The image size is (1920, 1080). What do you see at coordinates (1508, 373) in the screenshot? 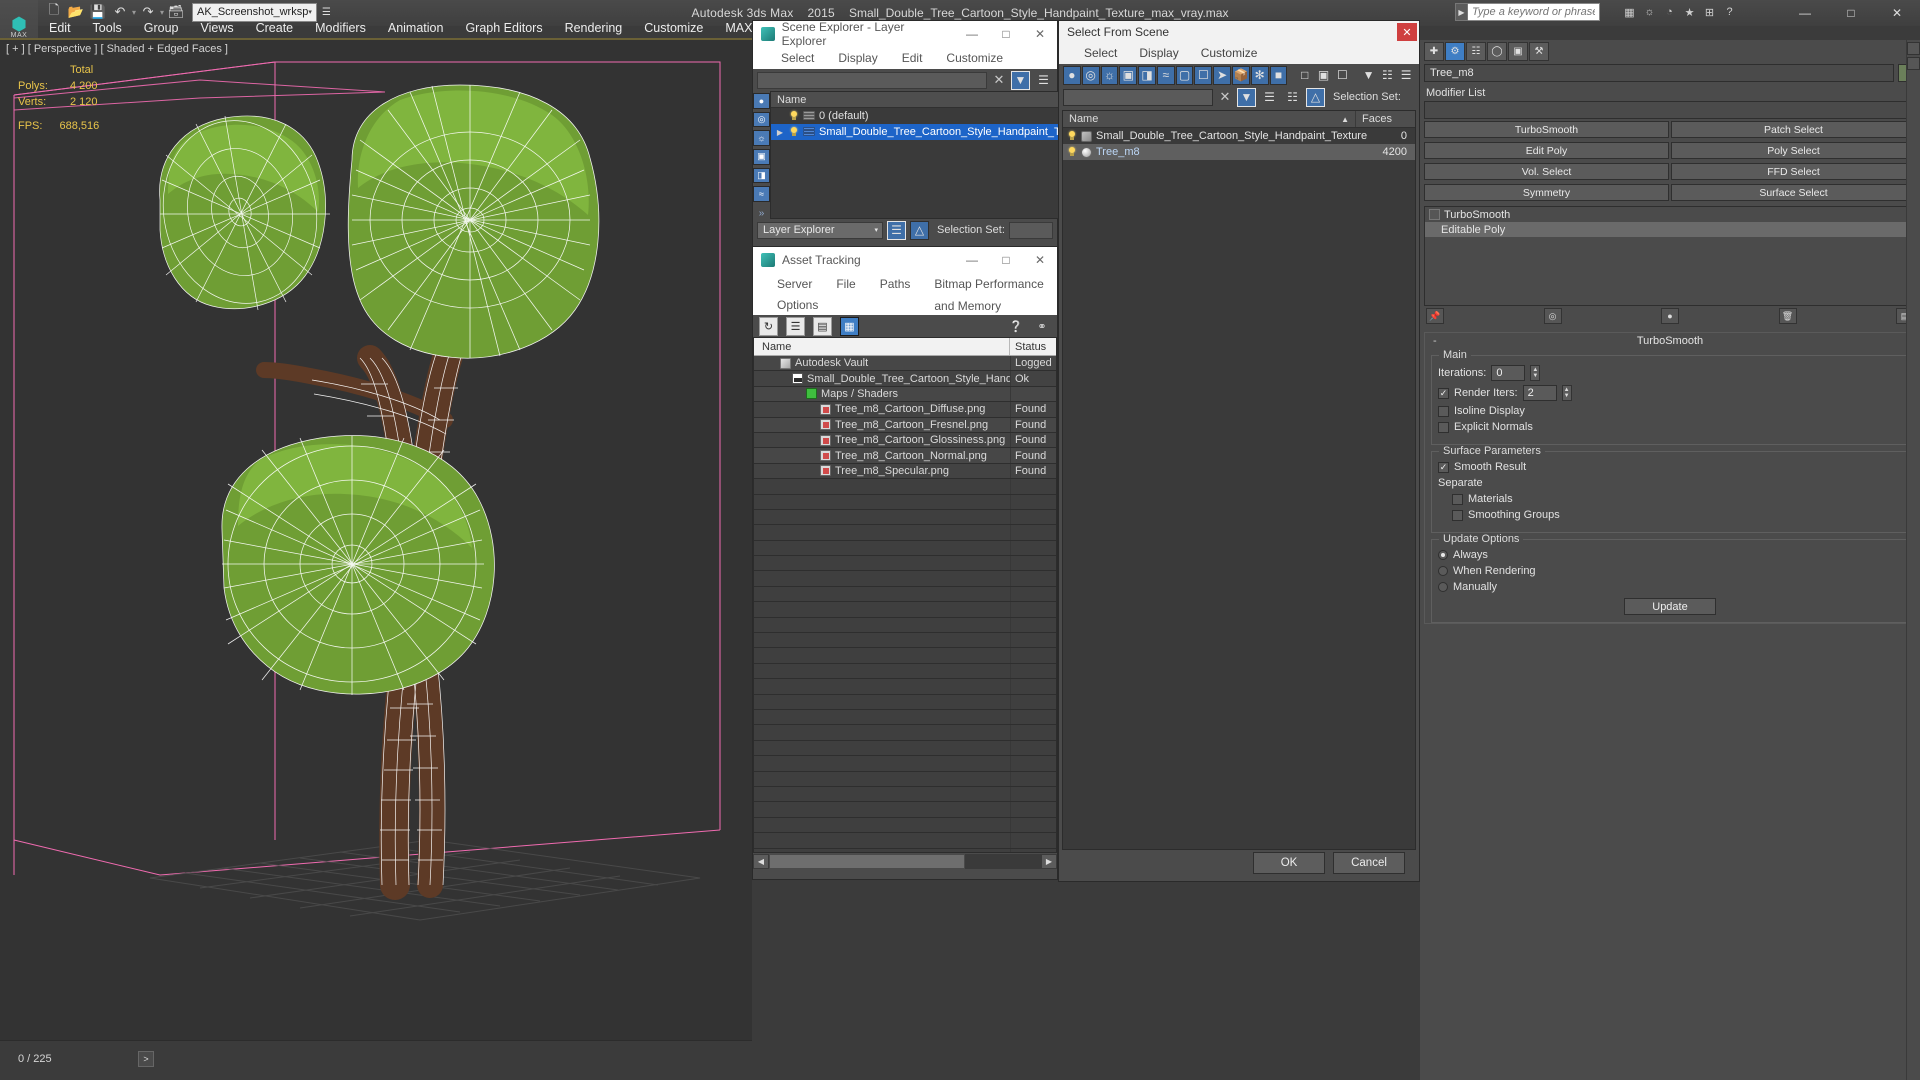
I see `iterations-spinner: 0` at bounding box center [1508, 373].